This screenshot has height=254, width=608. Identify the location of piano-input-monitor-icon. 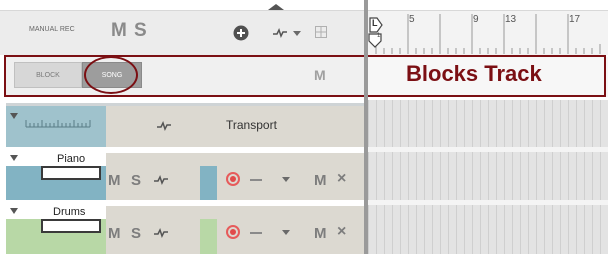
(256, 180).